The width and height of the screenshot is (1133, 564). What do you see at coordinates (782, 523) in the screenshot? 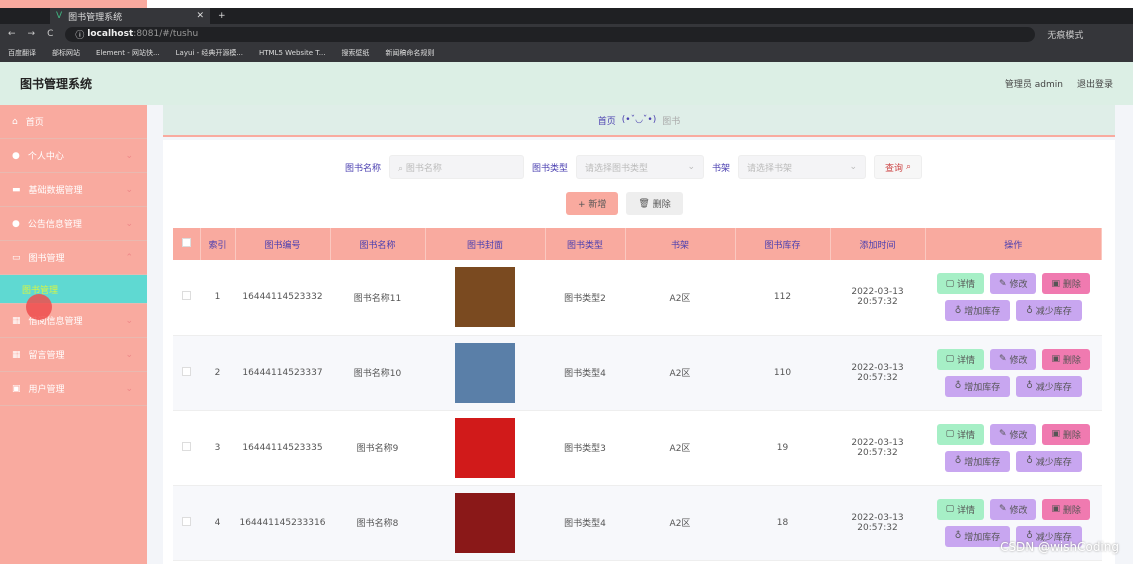
I see `book-stock: 18` at bounding box center [782, 523].